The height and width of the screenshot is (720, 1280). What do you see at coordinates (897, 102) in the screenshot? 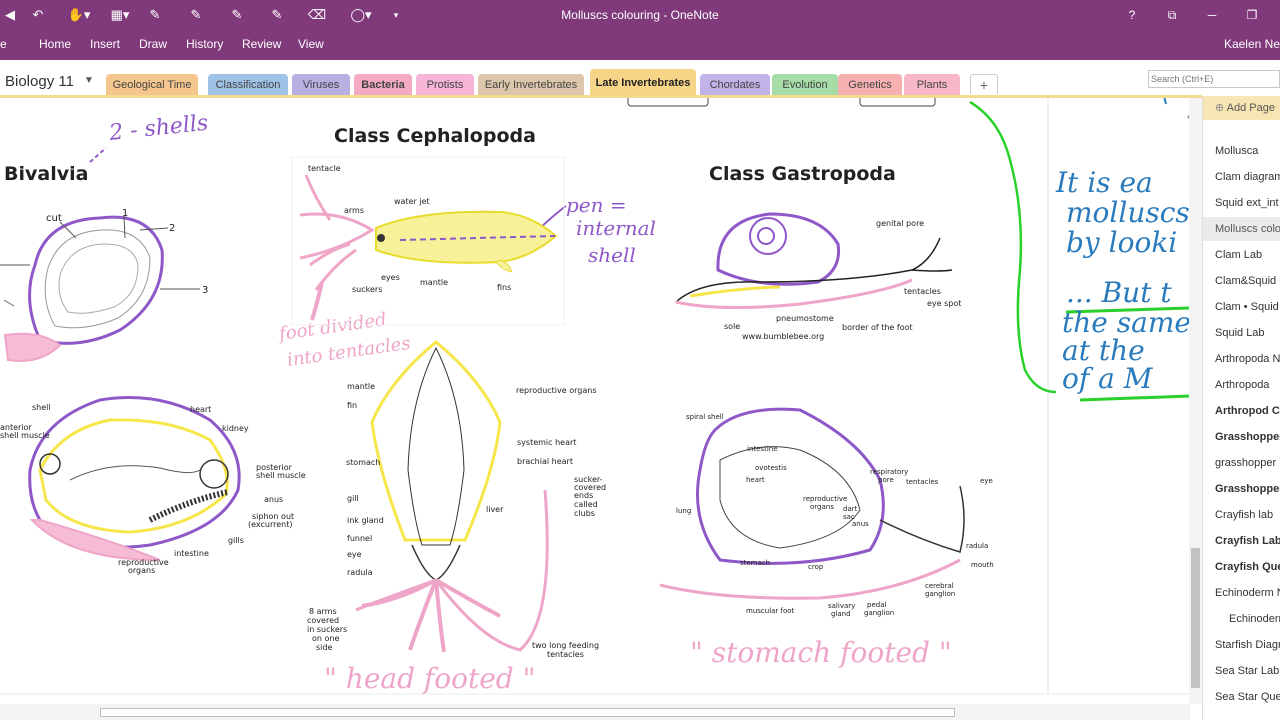
I see `partial-box` at bounding box center [897, 102].